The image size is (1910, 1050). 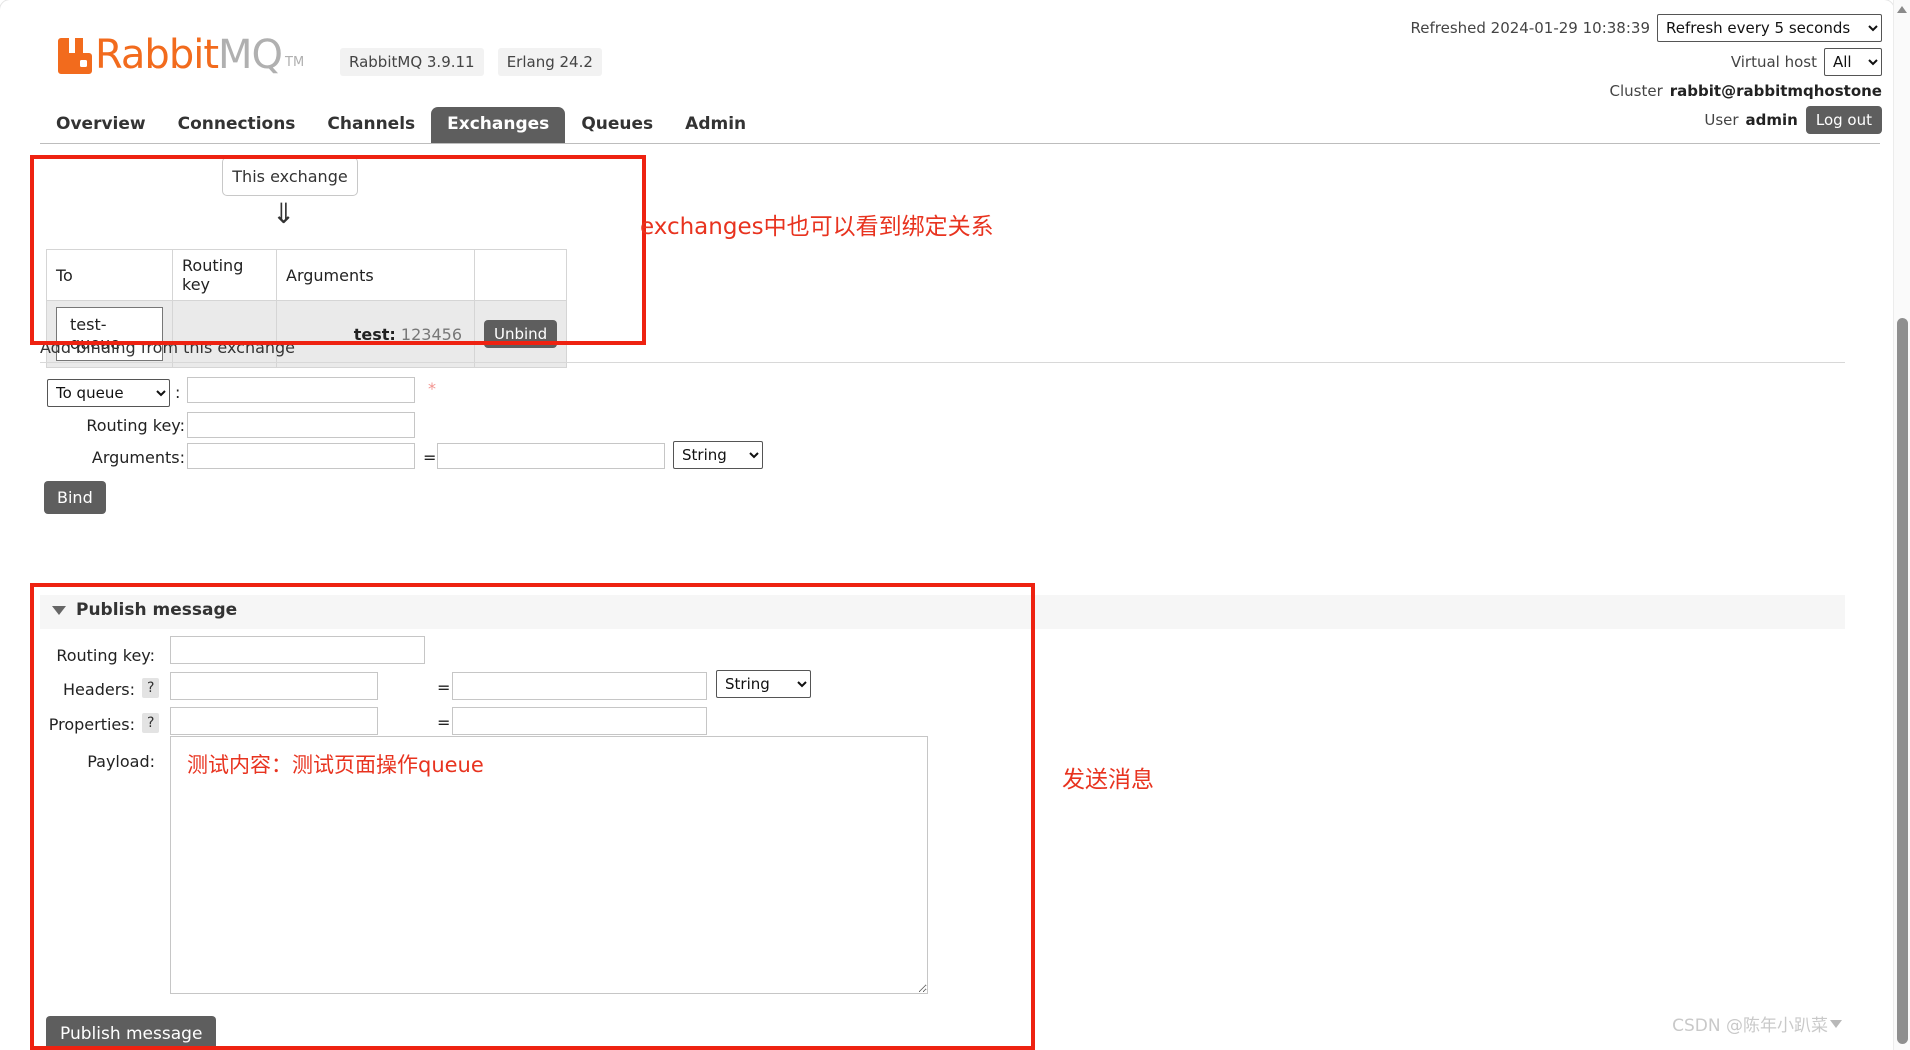 What do you see at coordinates (135, 425) in the screenshot?
I see `binding-routing-key-label: Routing key:` at bounding box center [135, 425].